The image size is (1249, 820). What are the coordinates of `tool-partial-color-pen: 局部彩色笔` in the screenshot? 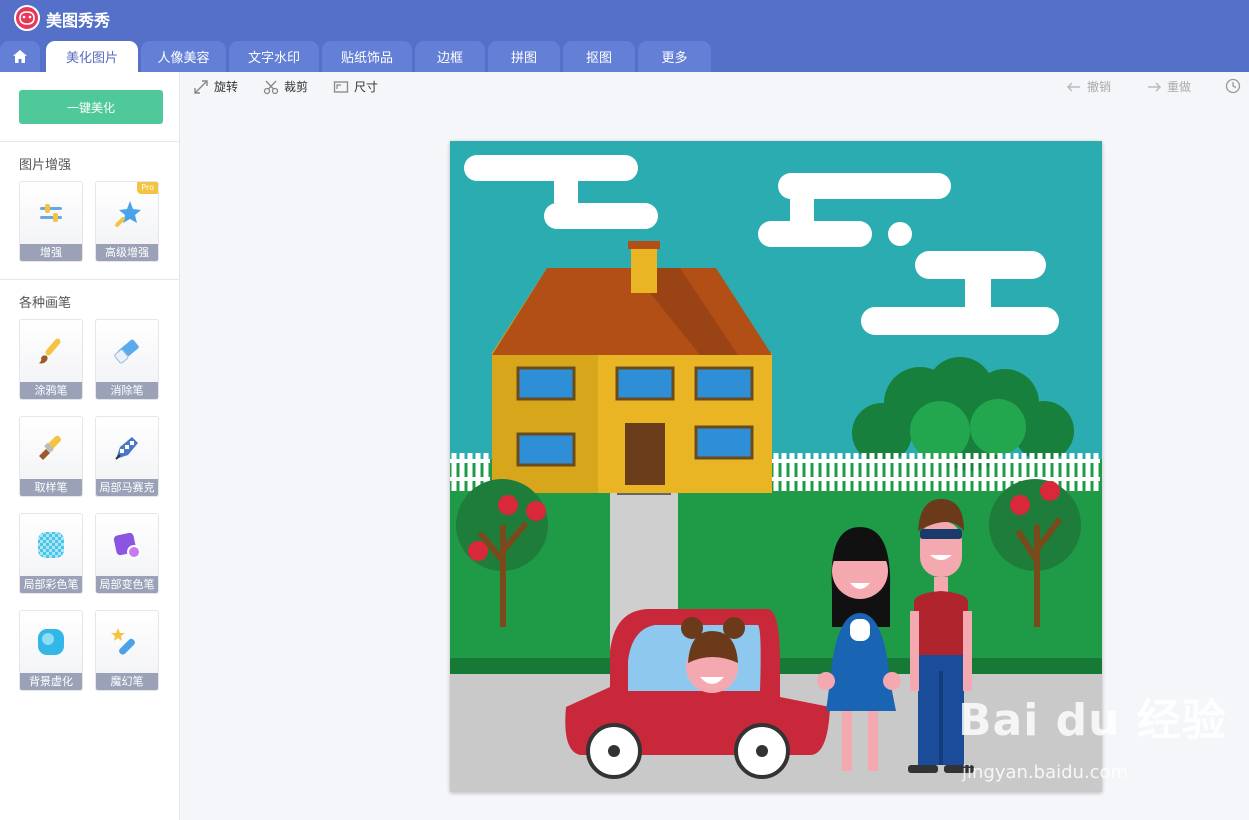 It's located at (51, 553).